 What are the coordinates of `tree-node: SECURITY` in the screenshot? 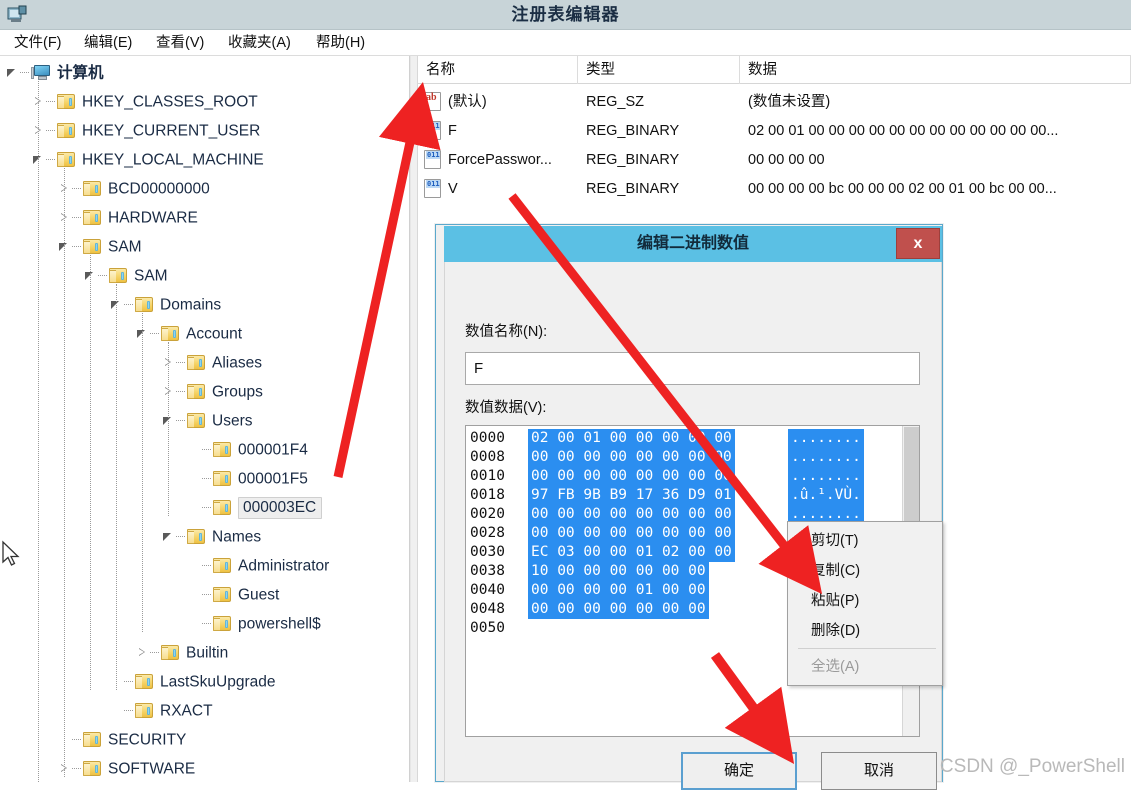 It's located at (122, 739).